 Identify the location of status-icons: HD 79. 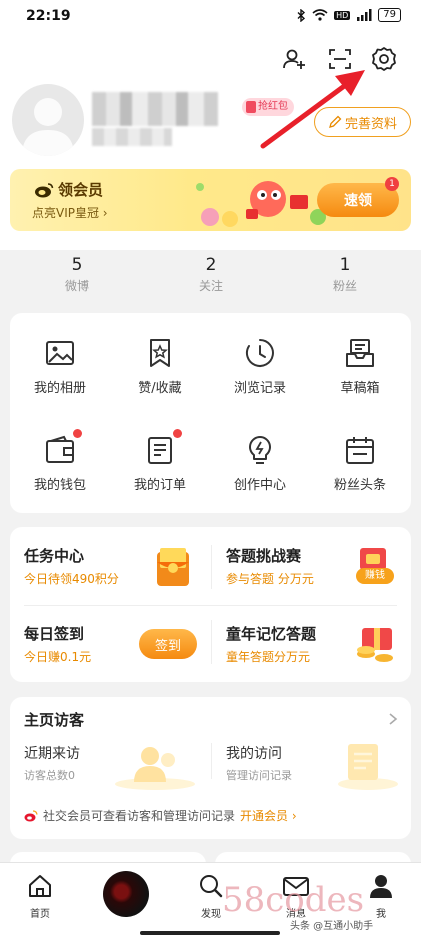
(349, 15).